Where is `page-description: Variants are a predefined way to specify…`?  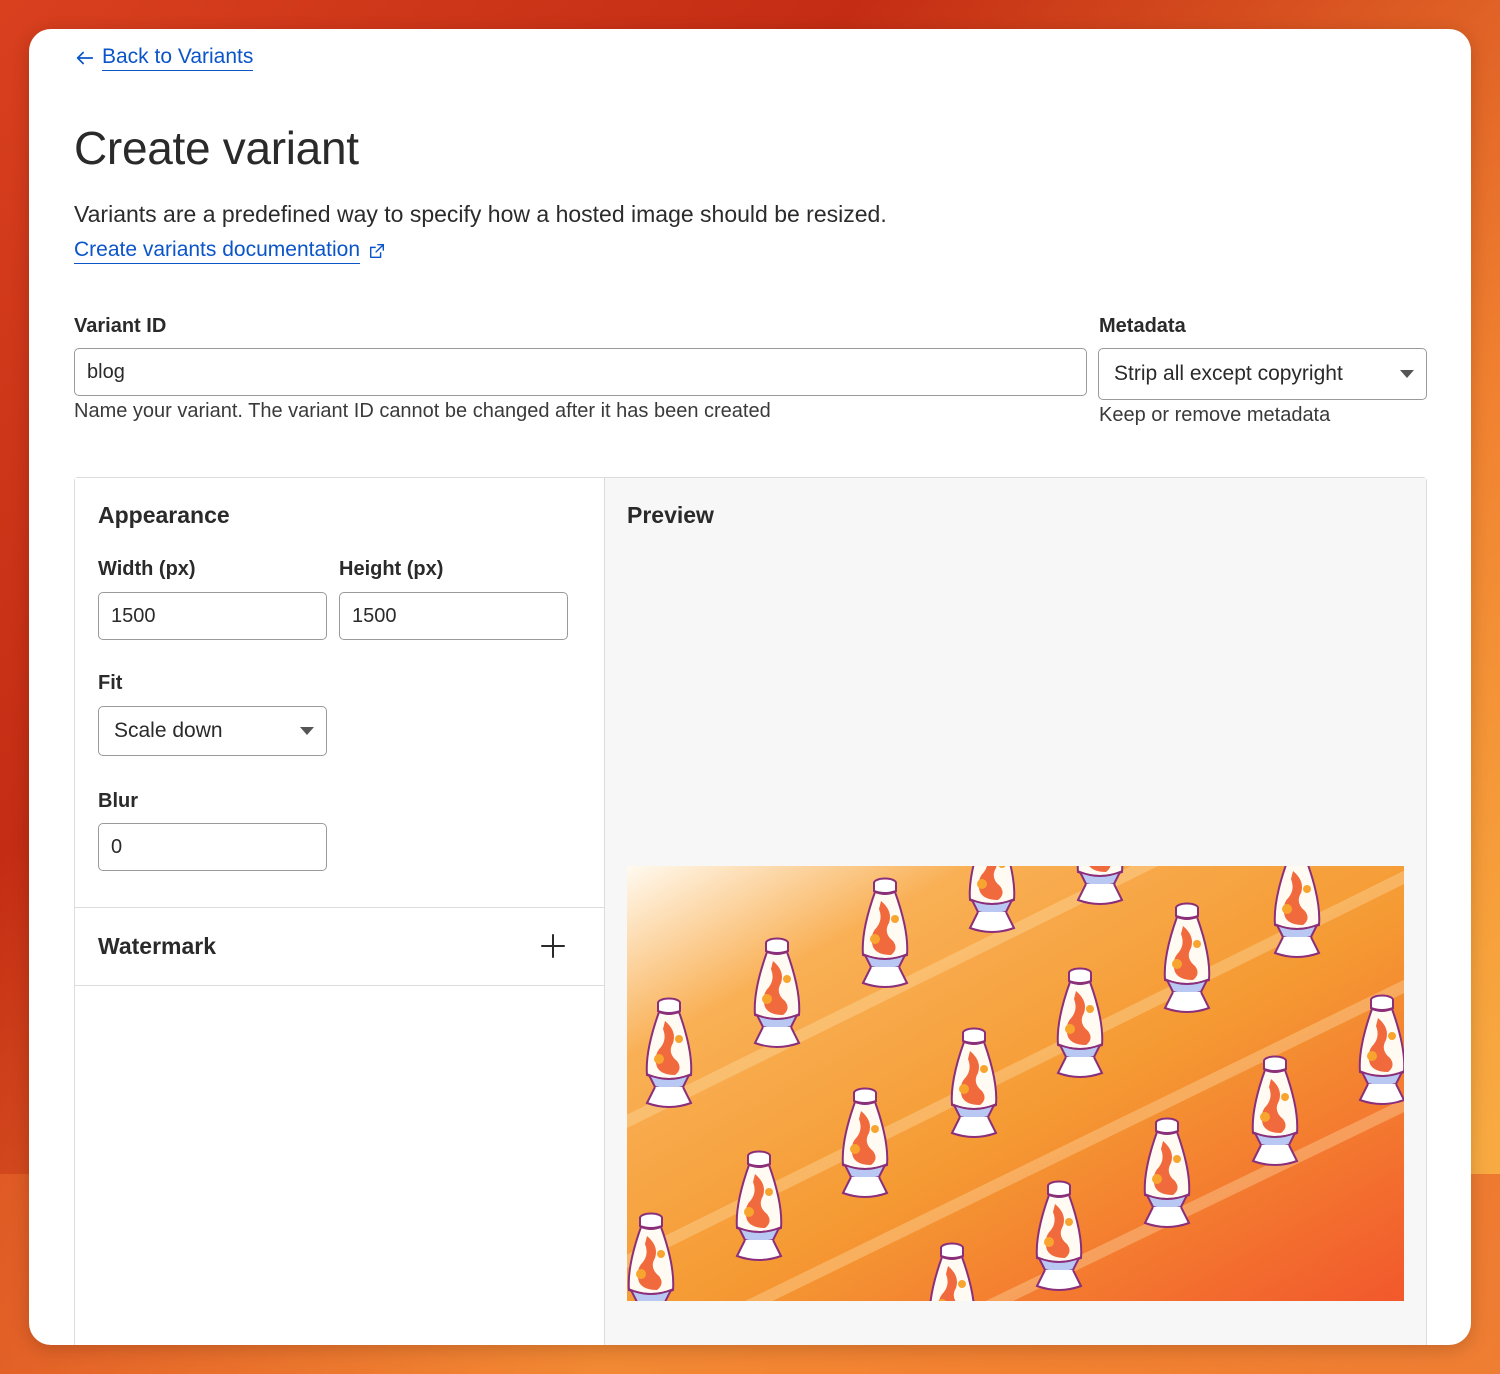
page-description: Variants are a predefined way to specify… is located at coordinates (480, 214).